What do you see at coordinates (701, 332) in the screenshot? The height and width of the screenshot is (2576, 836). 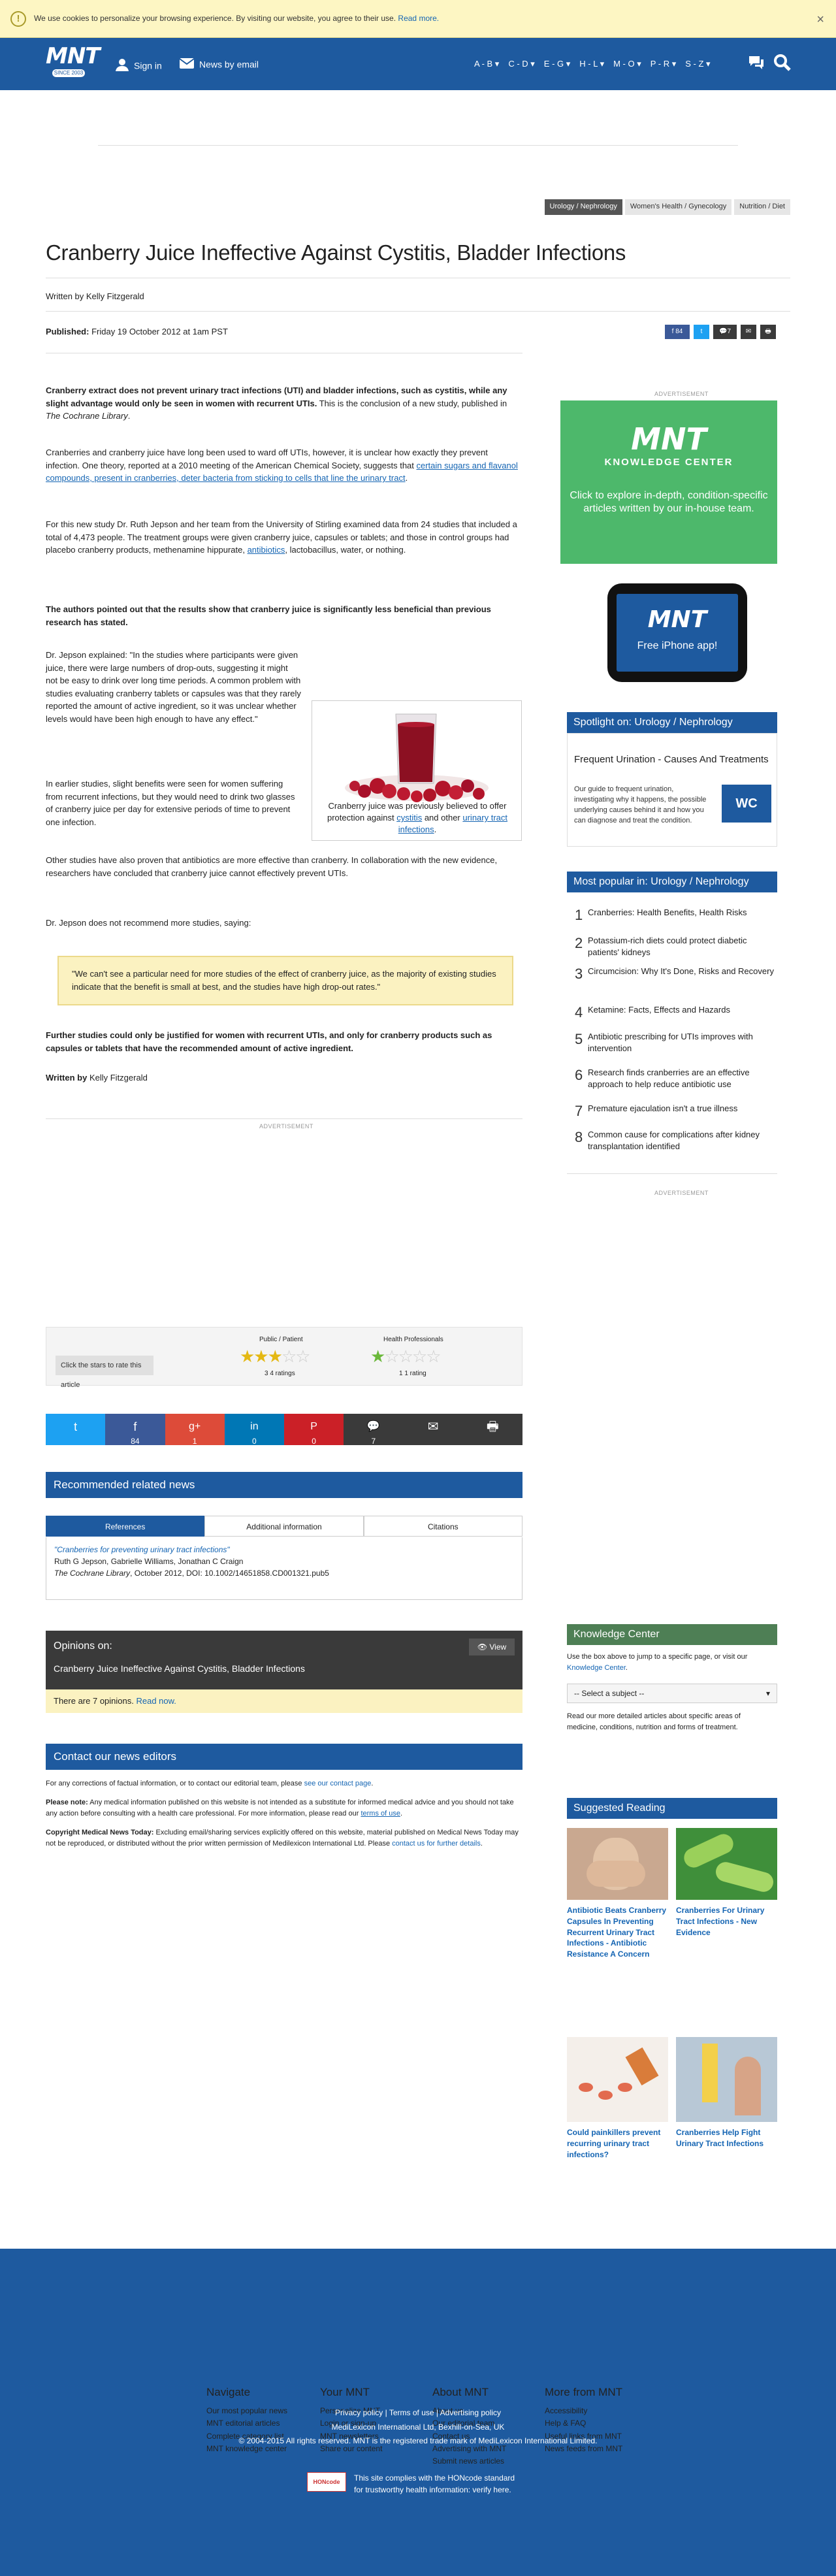 I see `twitter-icon: t` at bounding box center [701, 332].